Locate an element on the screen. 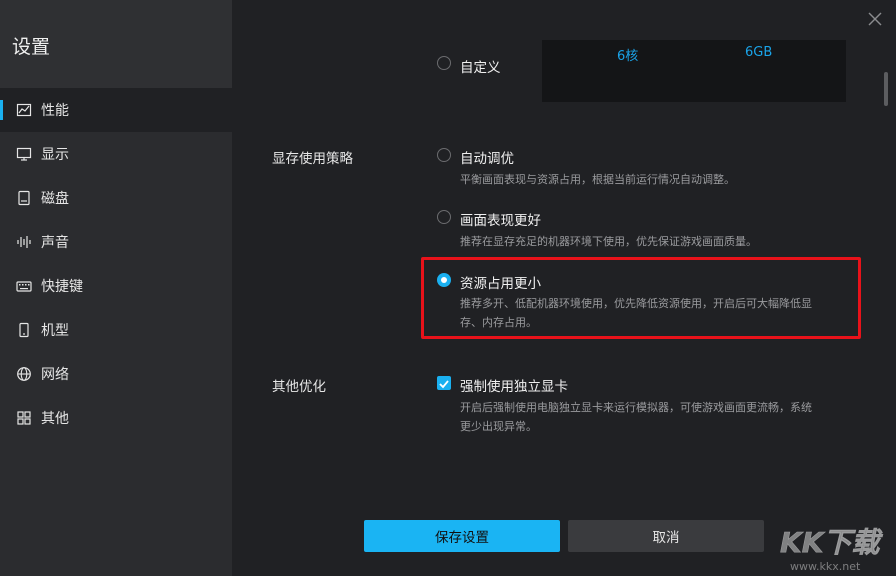 This screenshot has height=576, width=896. sidebar-item-label: 性能 is located at coordinates (55, 111).